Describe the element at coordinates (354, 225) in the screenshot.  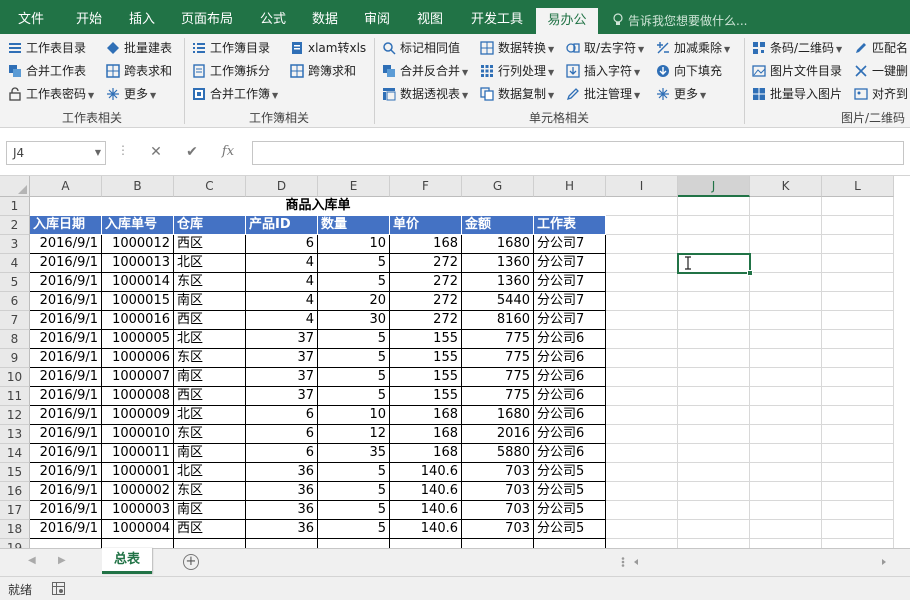
I see `column-title-cell: 数量` at that location.